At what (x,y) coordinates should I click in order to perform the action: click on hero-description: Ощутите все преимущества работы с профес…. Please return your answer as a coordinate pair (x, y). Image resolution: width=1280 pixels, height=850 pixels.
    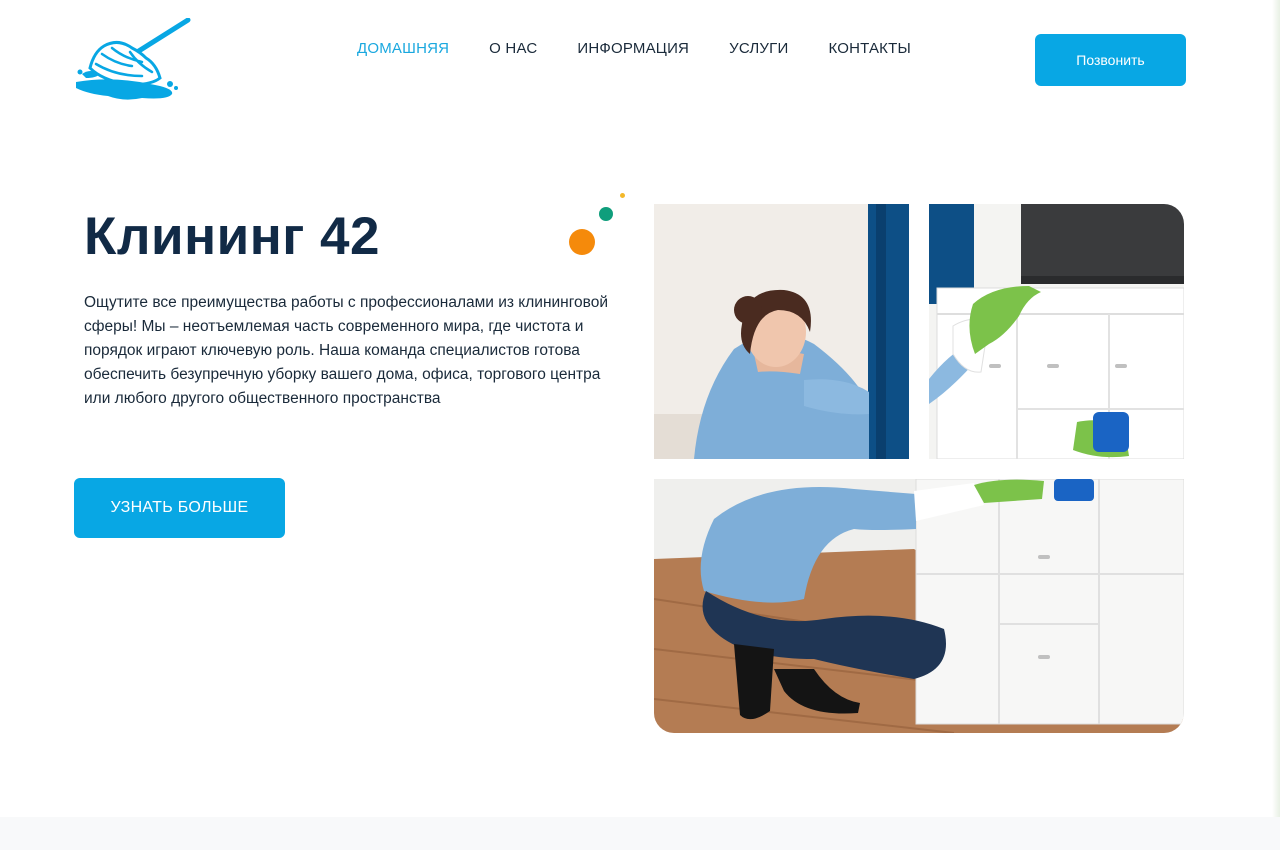
    Looking at the image, I should click on (346, 350).